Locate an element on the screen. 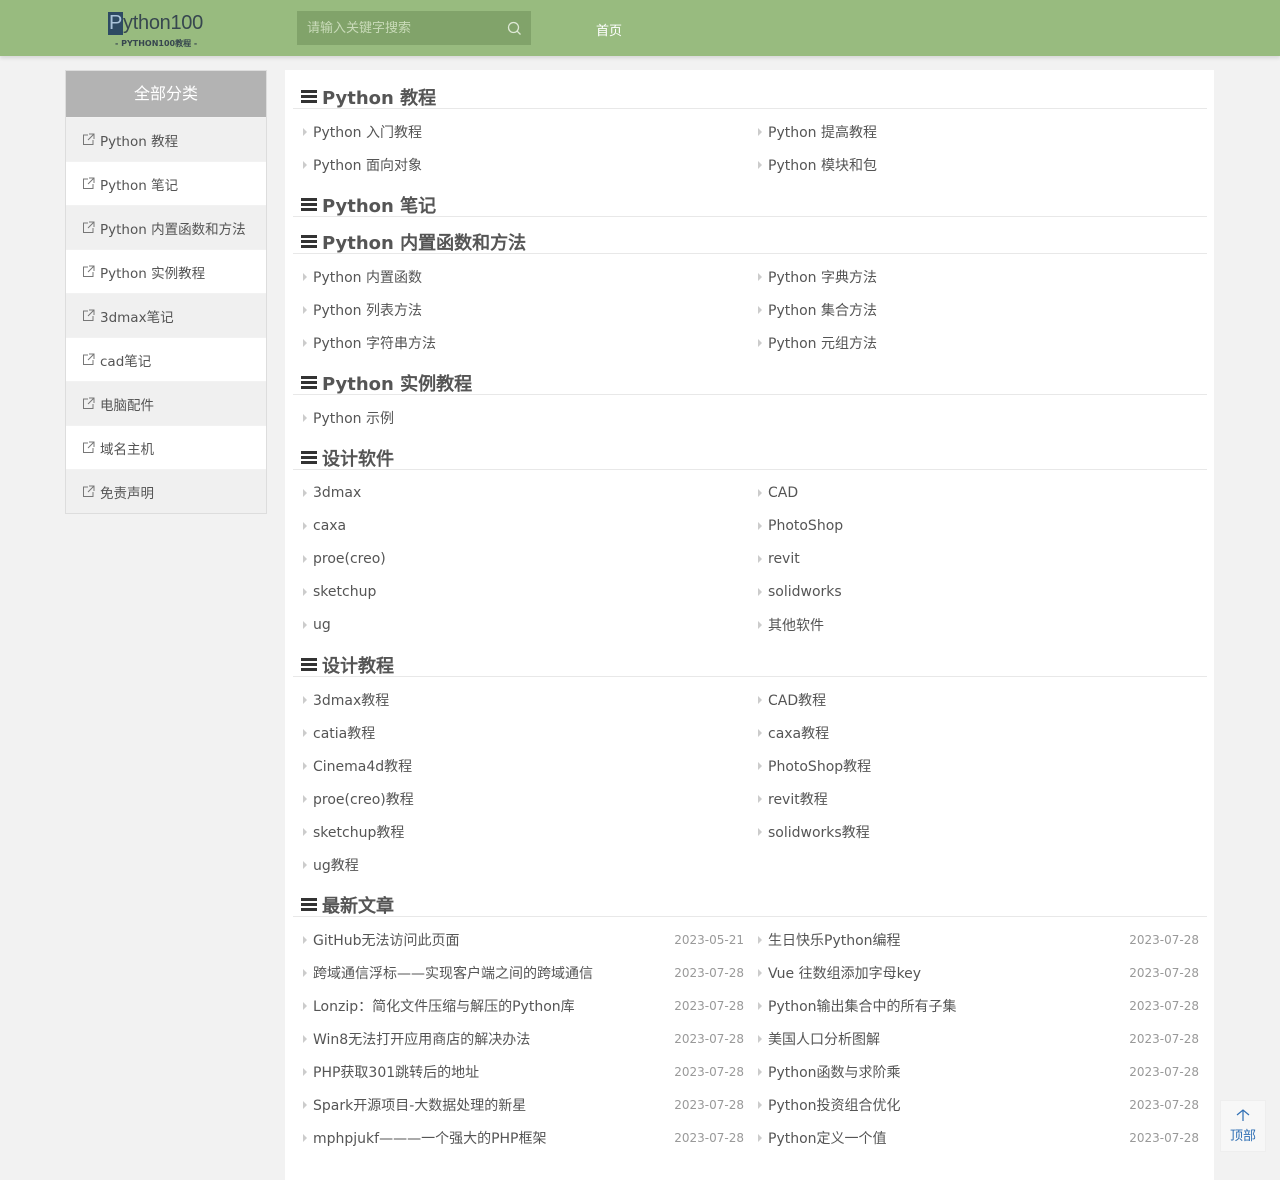  article-link: Win8无法打开应用商店的解决办法 2023-07-28 is located at coordinates (530, 1038).